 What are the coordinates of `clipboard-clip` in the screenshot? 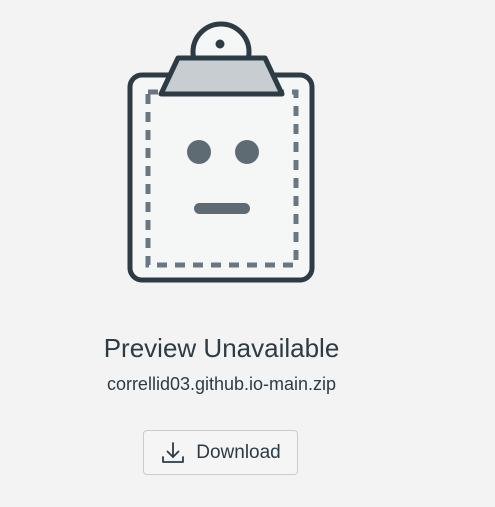 It's located at (221, 76).